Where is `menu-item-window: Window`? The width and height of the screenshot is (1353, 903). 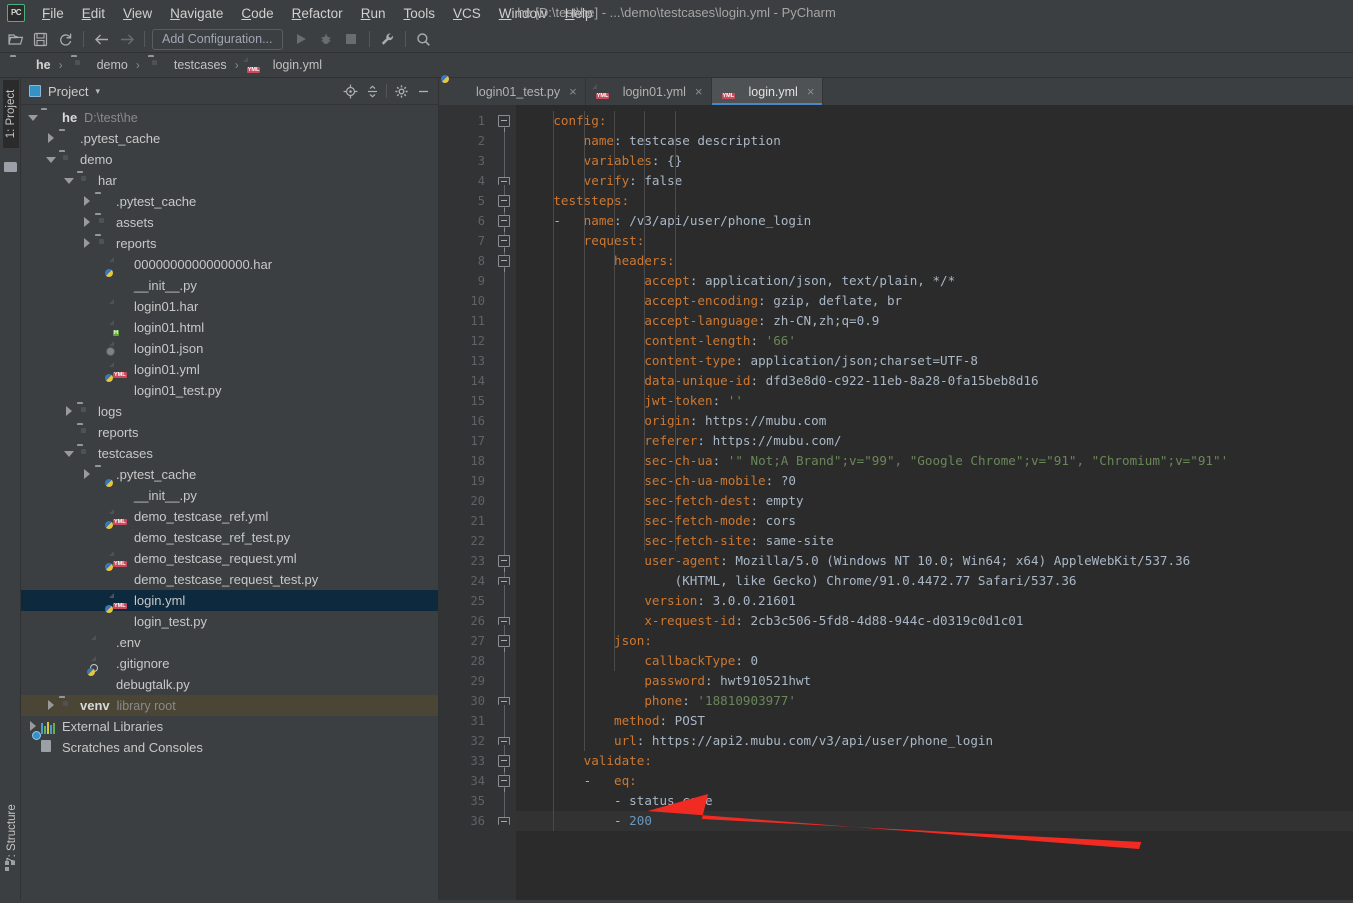
menu-item-window: Window is located at coordinates (523, 13).